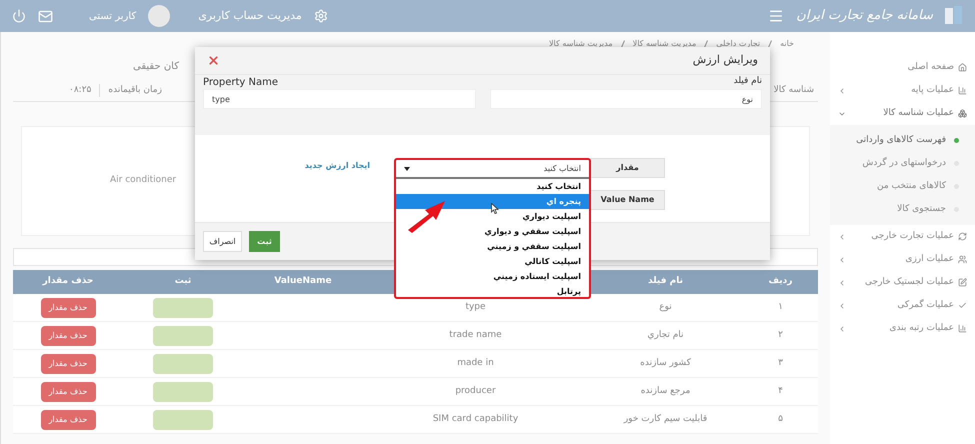 Image resolution: width=975 pixels, height=444 pixels. I want to click on avatar, so click(159, 16).